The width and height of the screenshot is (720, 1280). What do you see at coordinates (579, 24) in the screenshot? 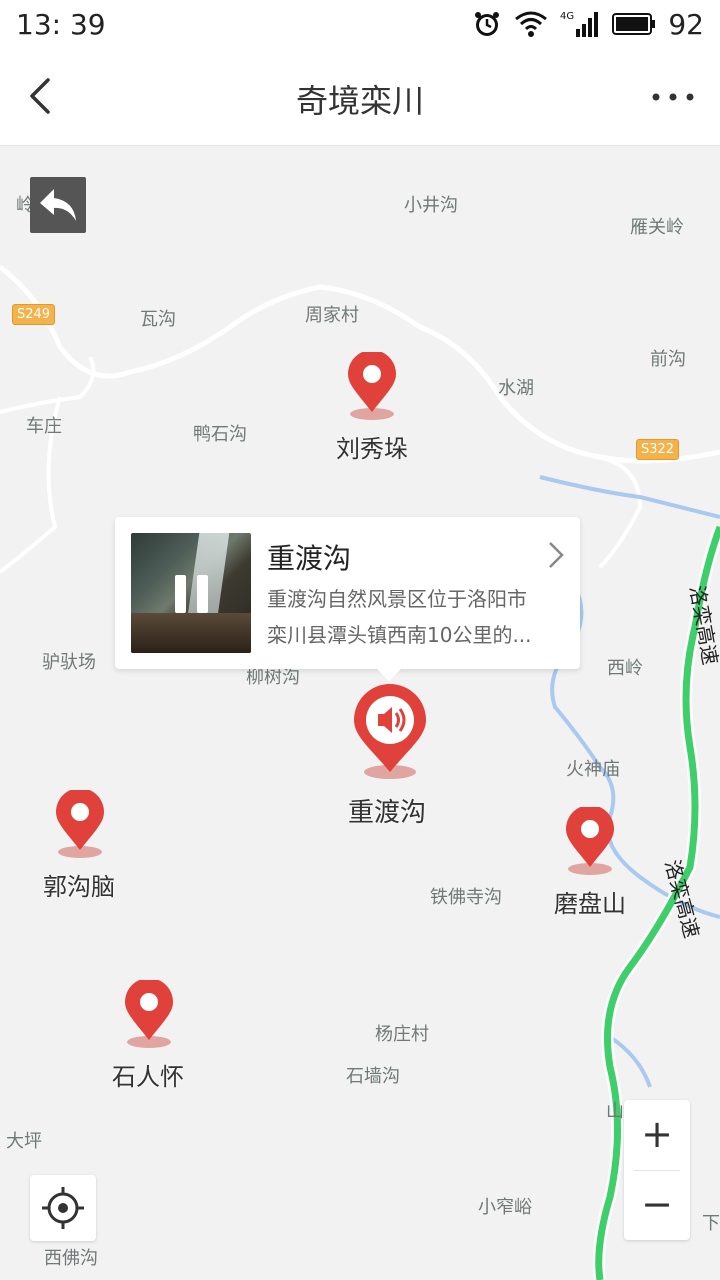
I see `signal-icon: 4G` at bounding box center [579, 24].